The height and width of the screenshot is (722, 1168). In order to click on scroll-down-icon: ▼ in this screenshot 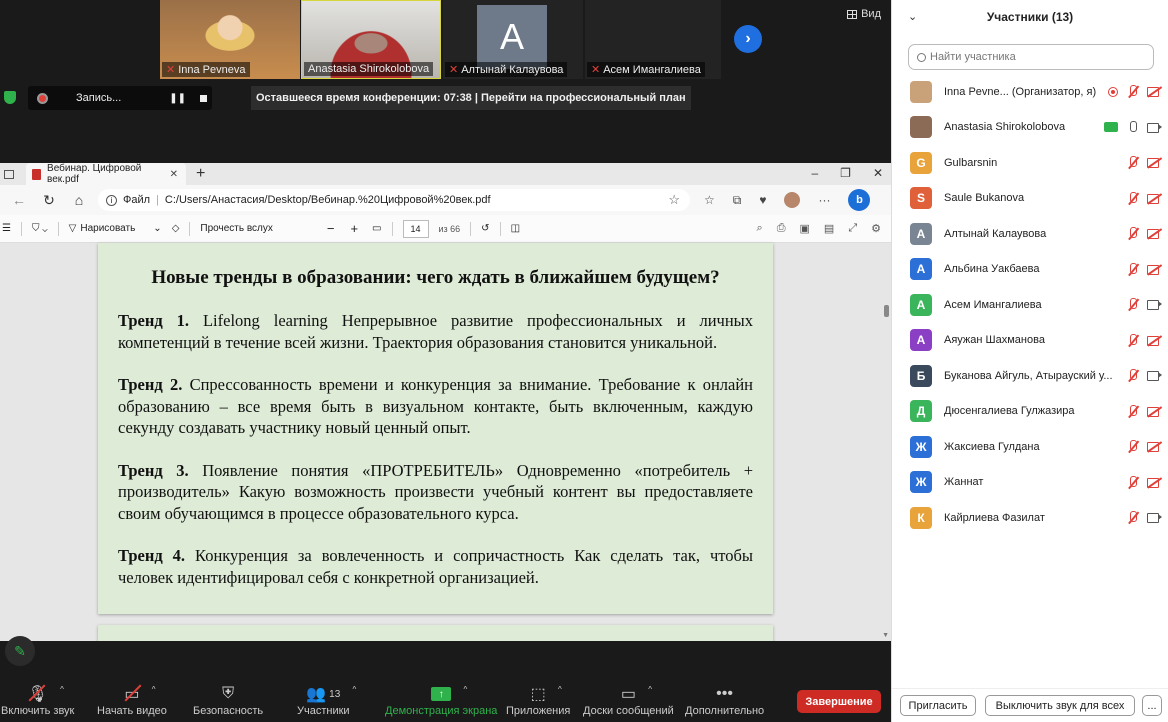, I will do `click(885, 635)`.